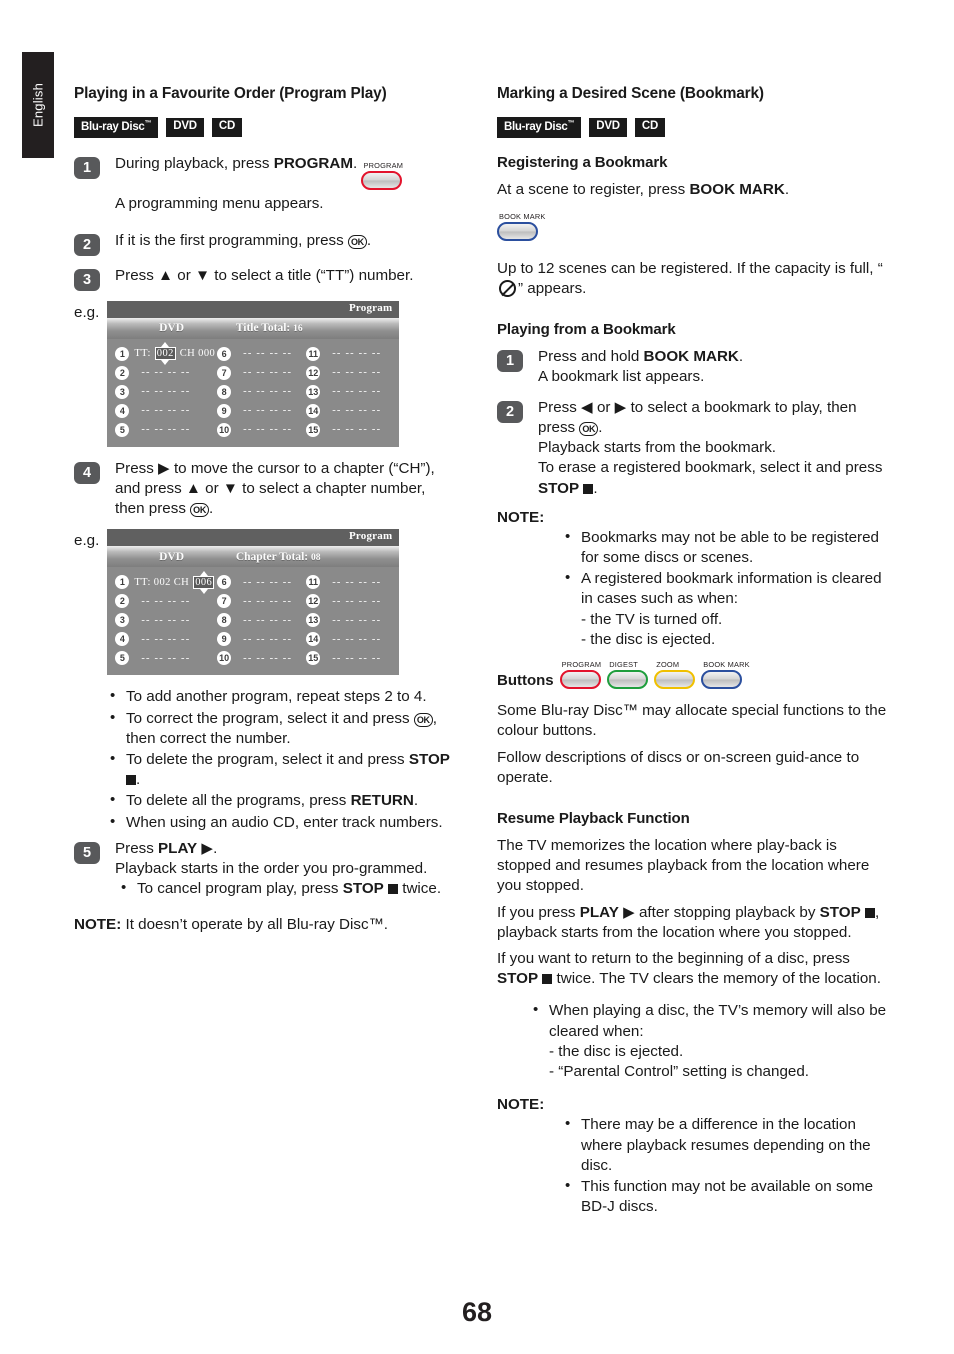  I want to click on osd-program-slot: 13 -- -- -- --, so click(349, 392).